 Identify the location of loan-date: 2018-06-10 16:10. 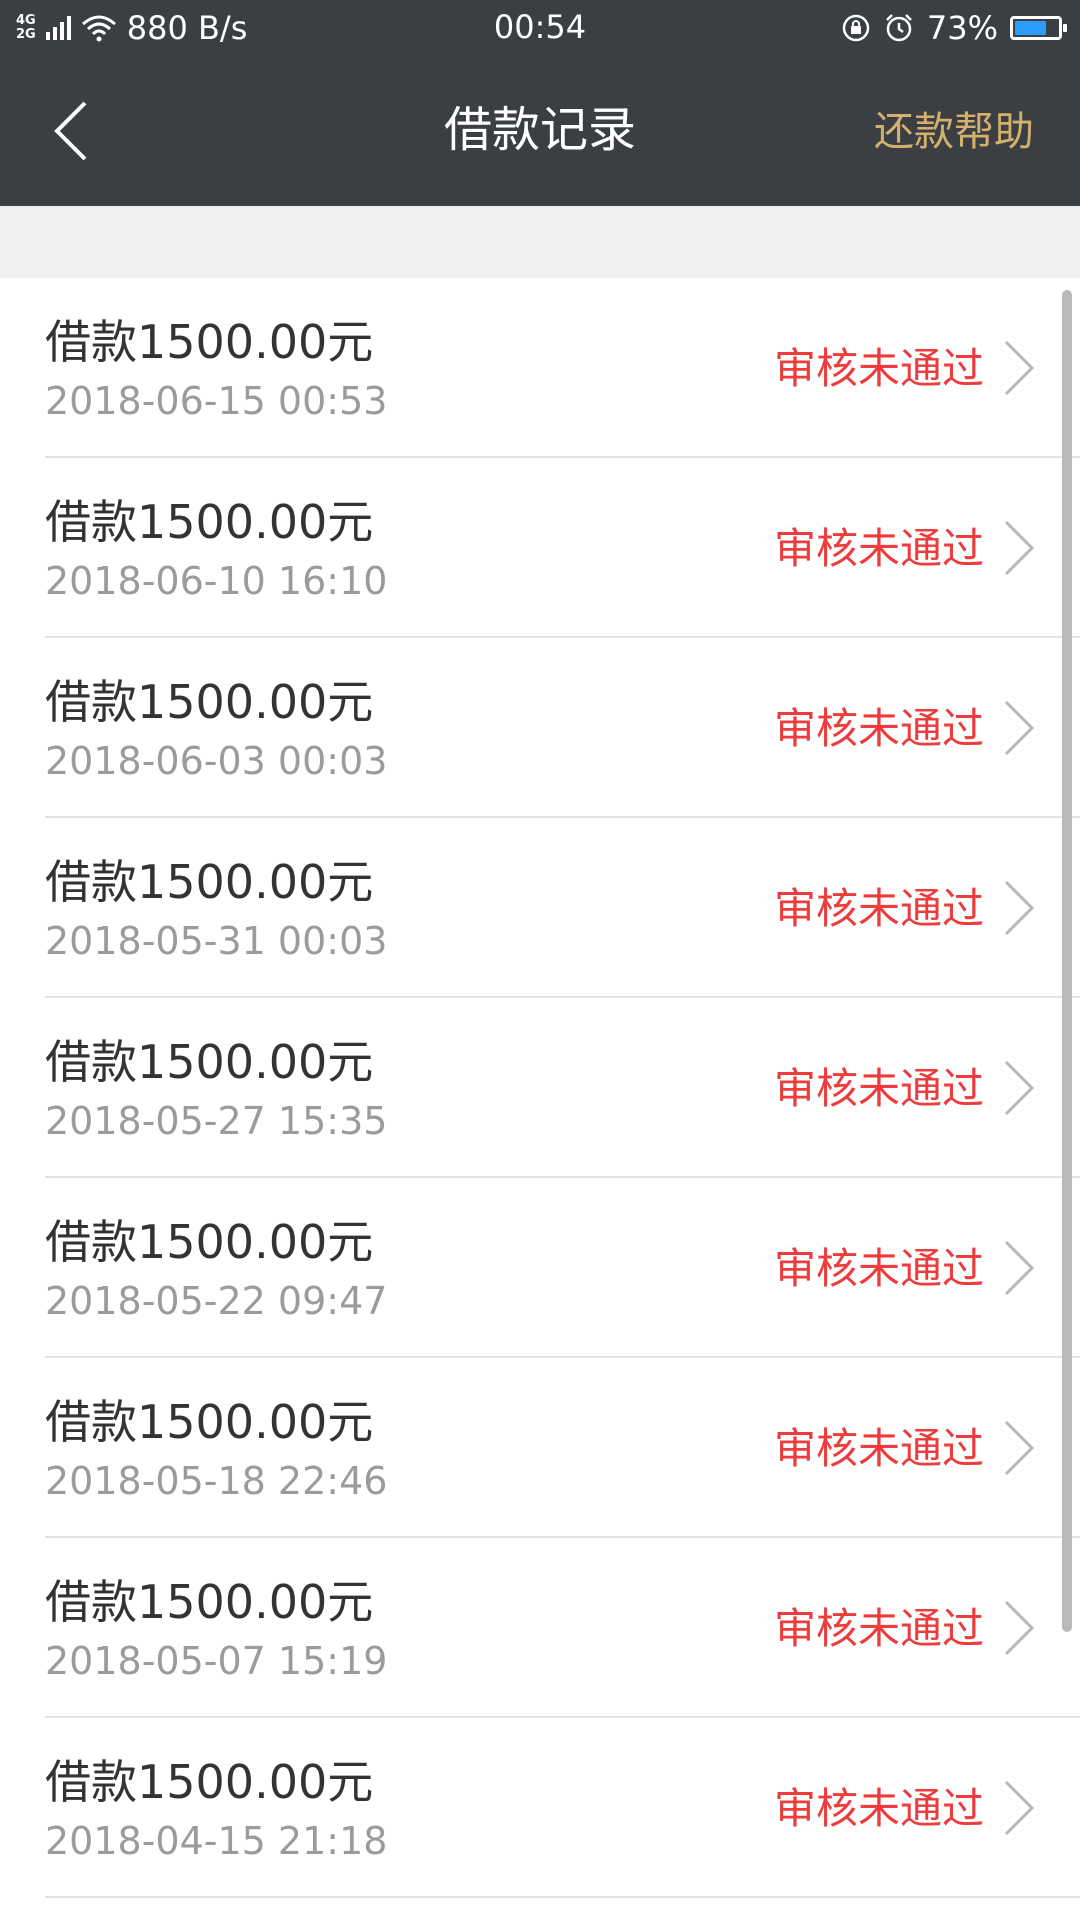
(216, 581).